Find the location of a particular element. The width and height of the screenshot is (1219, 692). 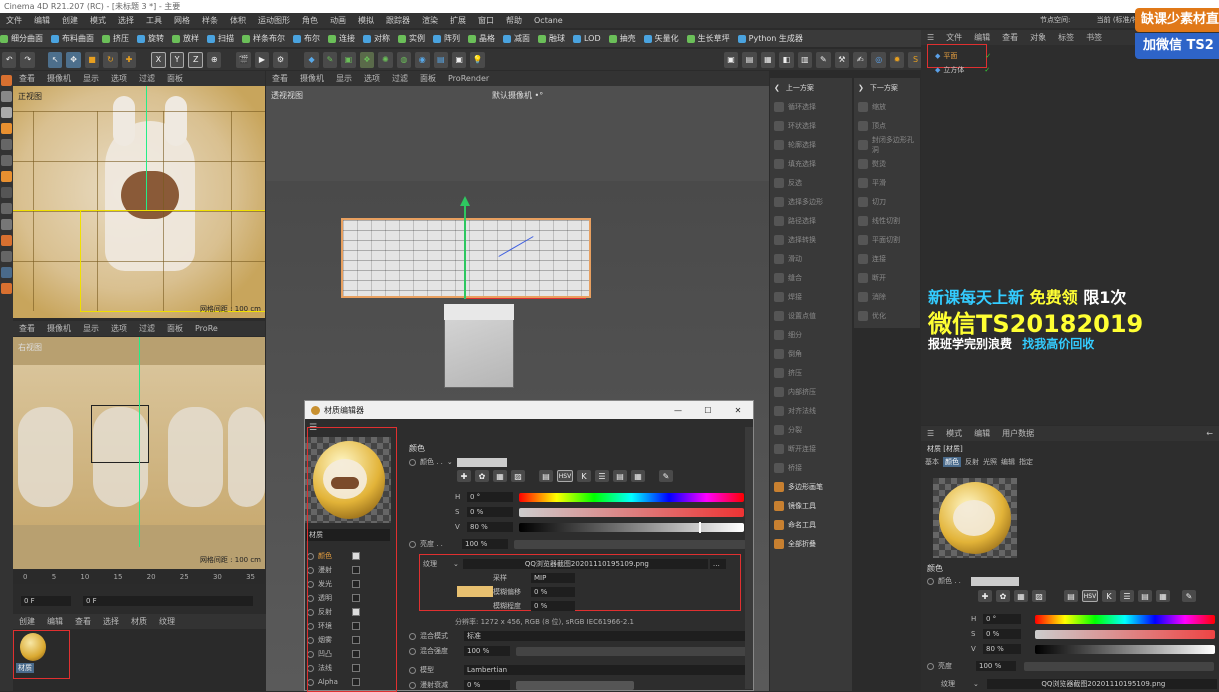

lock-icon is located at coordinates (6, 224).